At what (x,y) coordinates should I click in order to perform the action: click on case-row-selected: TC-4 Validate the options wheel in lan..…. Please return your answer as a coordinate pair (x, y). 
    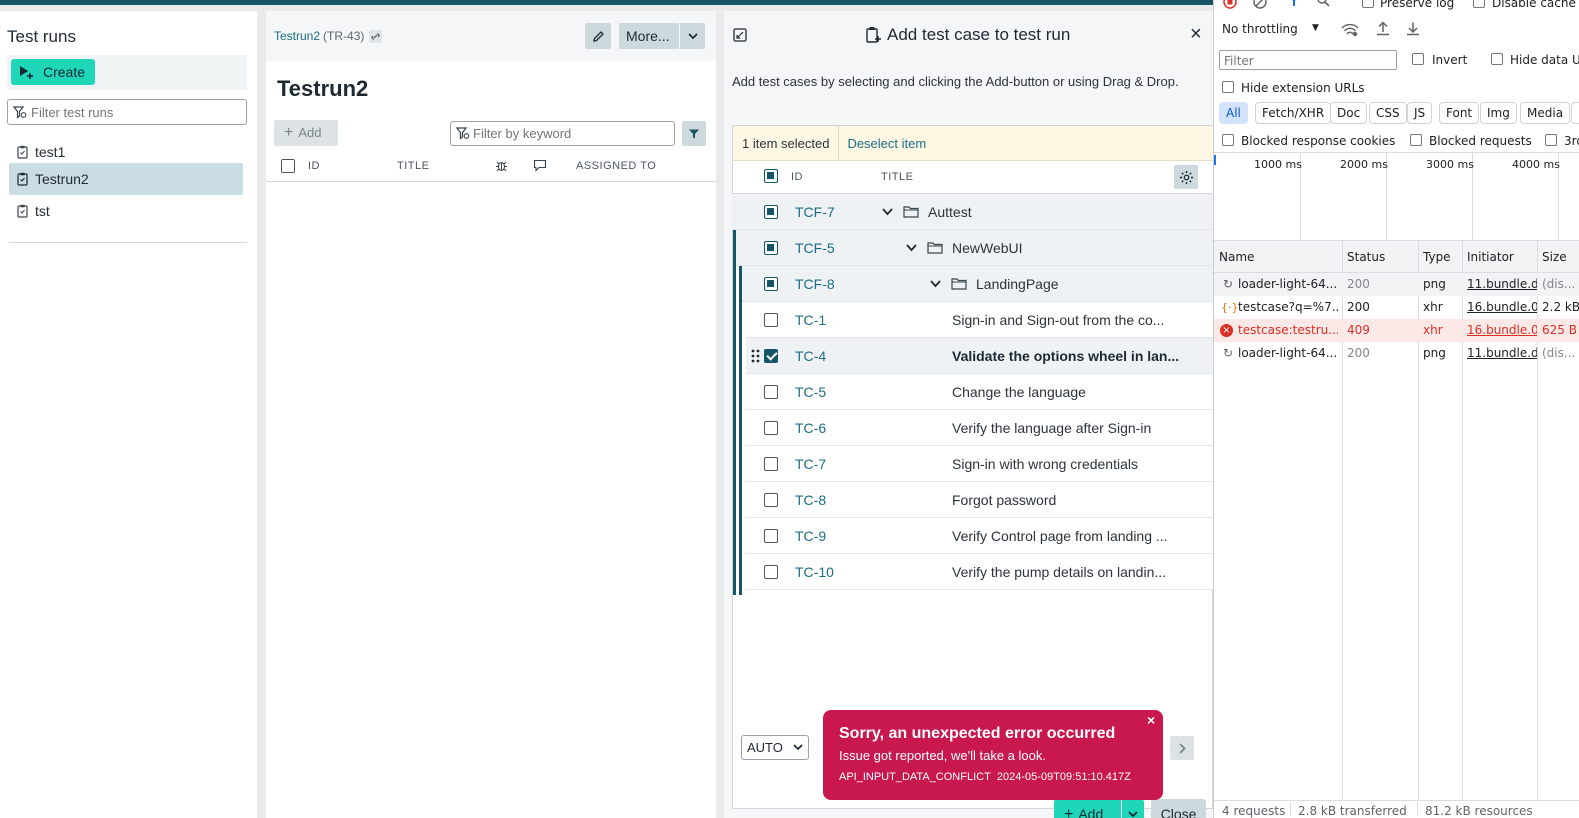
    Looking at the image, I should click on (979, 356).